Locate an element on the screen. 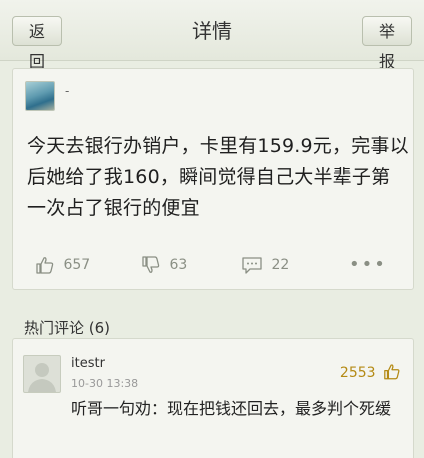  dislike-count: 63 is located at coordinates (178, 265).